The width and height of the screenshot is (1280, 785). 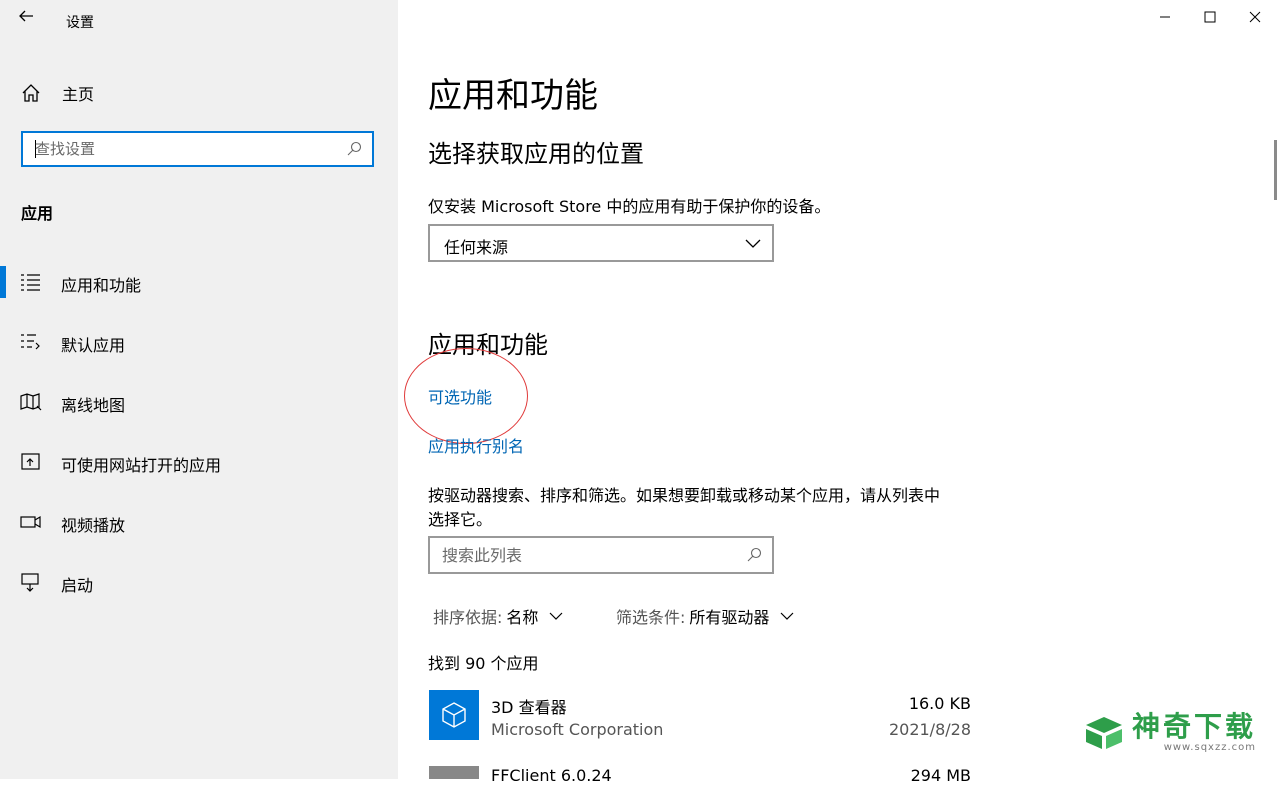 I want to click on list-description-line2: 选择它。, so click(x=460, y=519).